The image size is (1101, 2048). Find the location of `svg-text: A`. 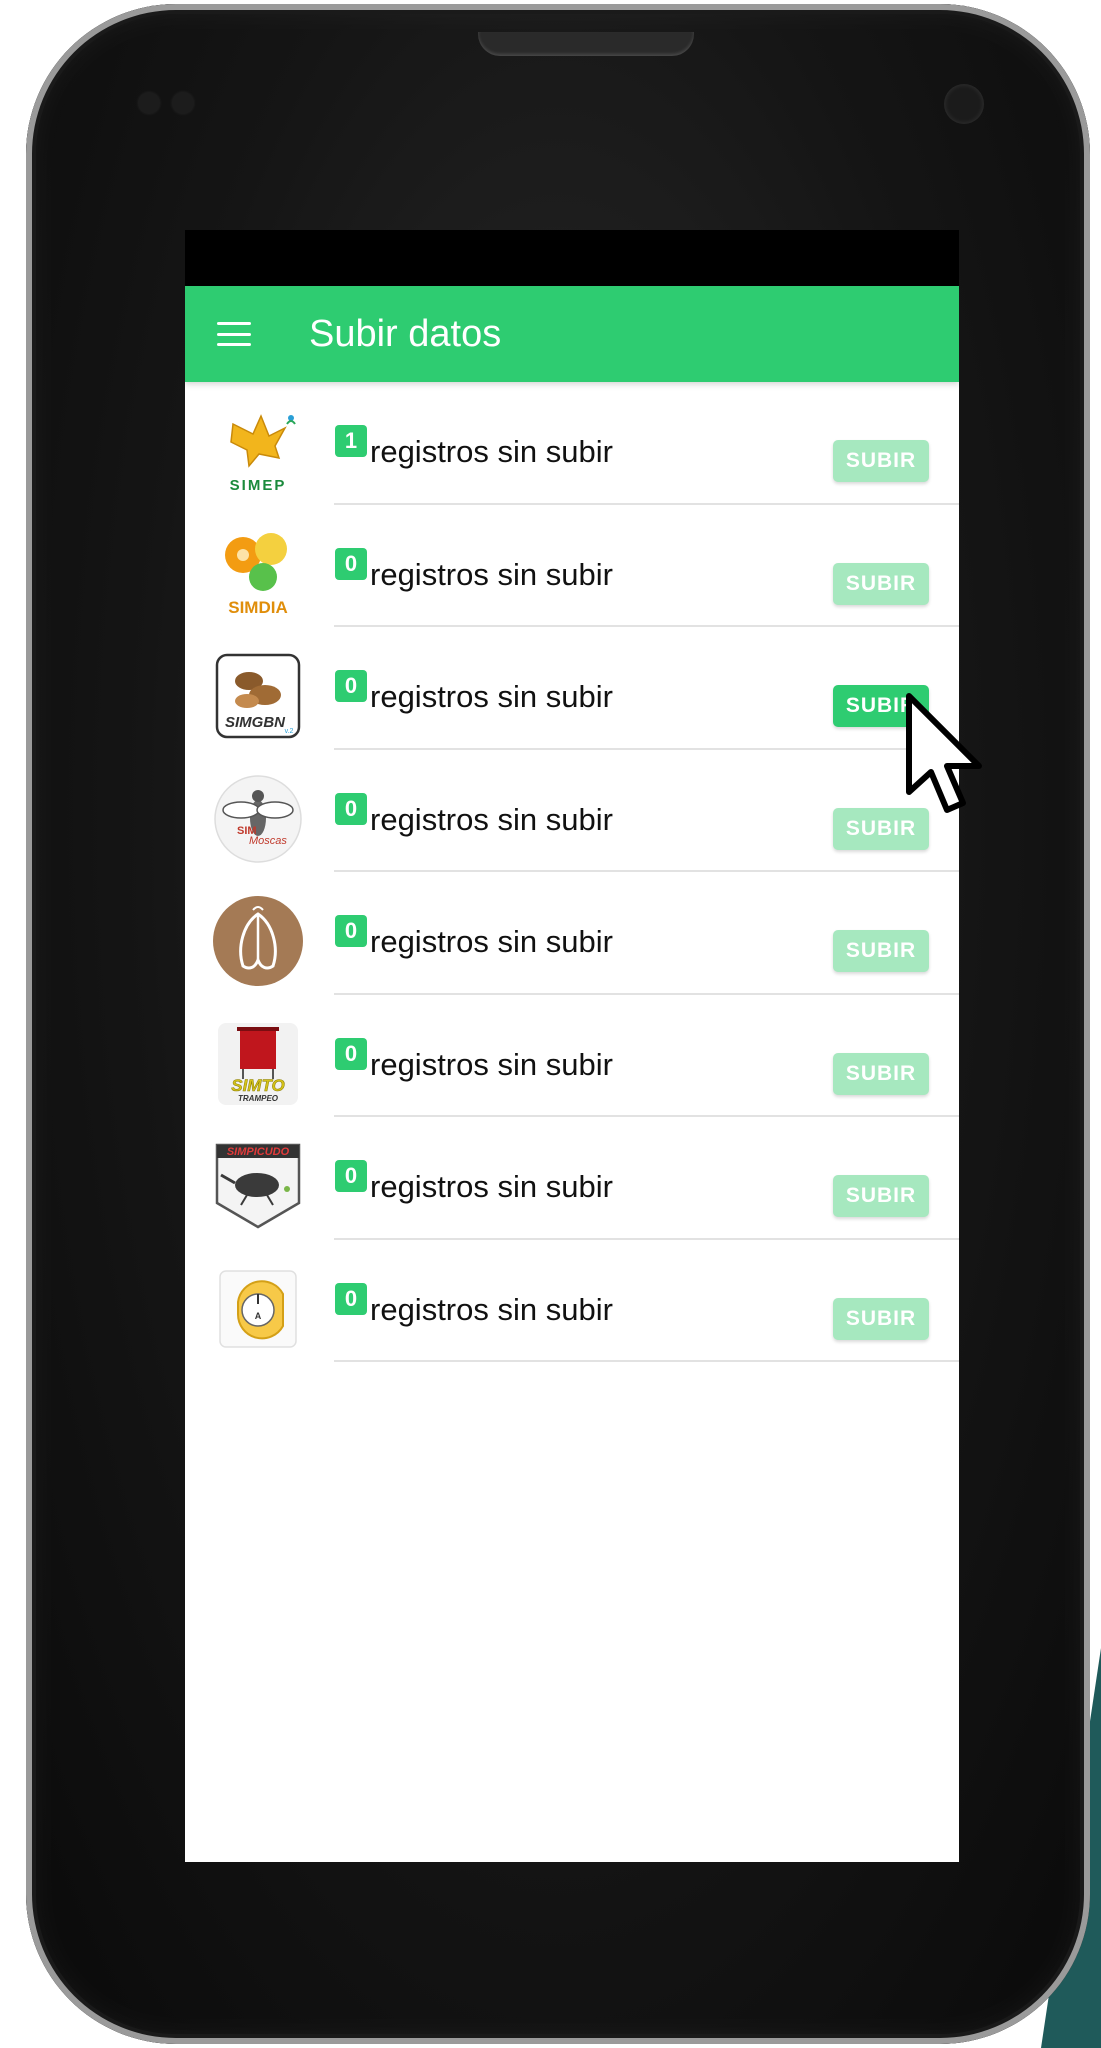

svg-text: A is located at coordinates (258, 1316).